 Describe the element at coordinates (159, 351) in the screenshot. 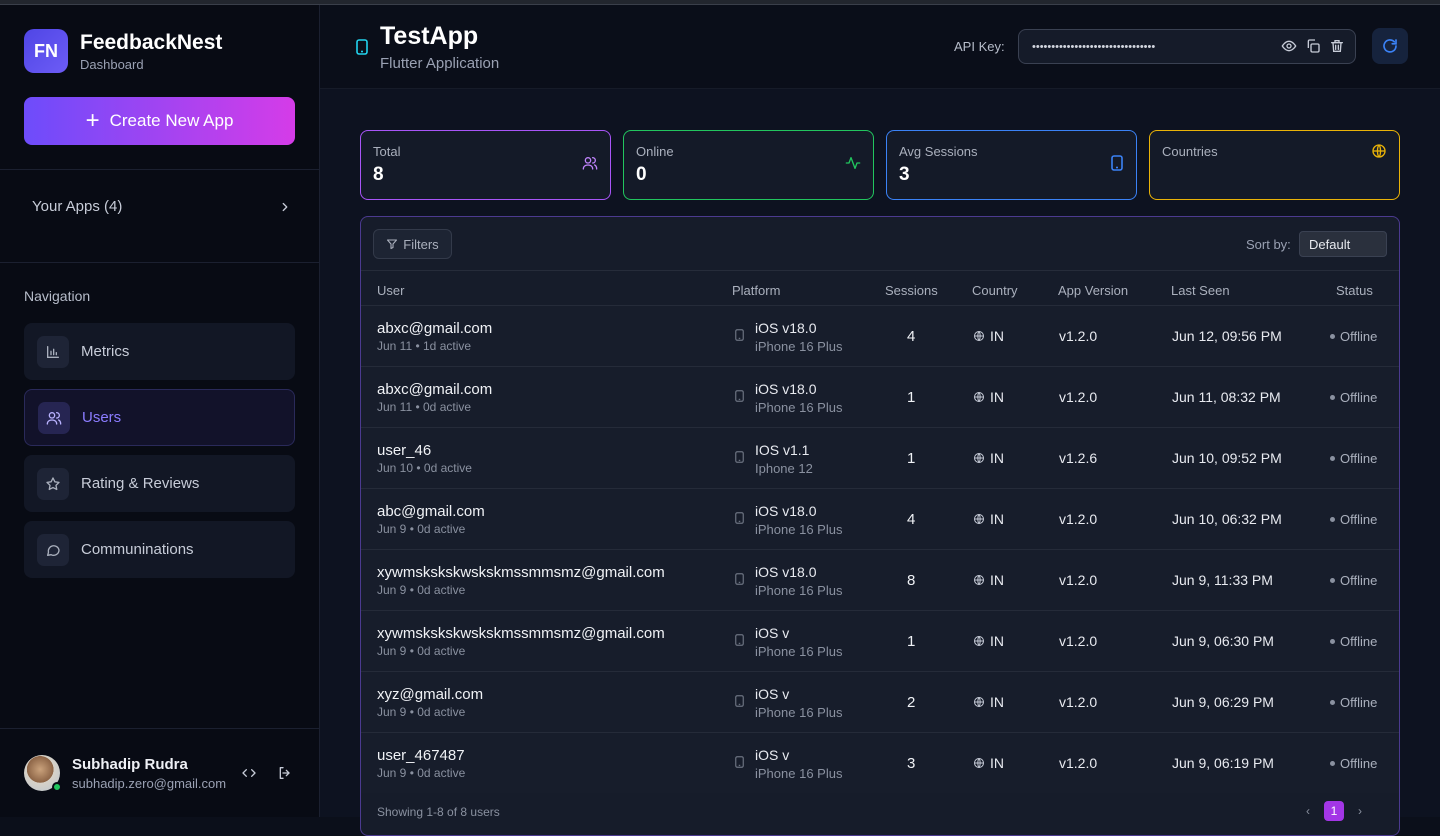

I see `nav-item-metrics: Metrics` at that location.